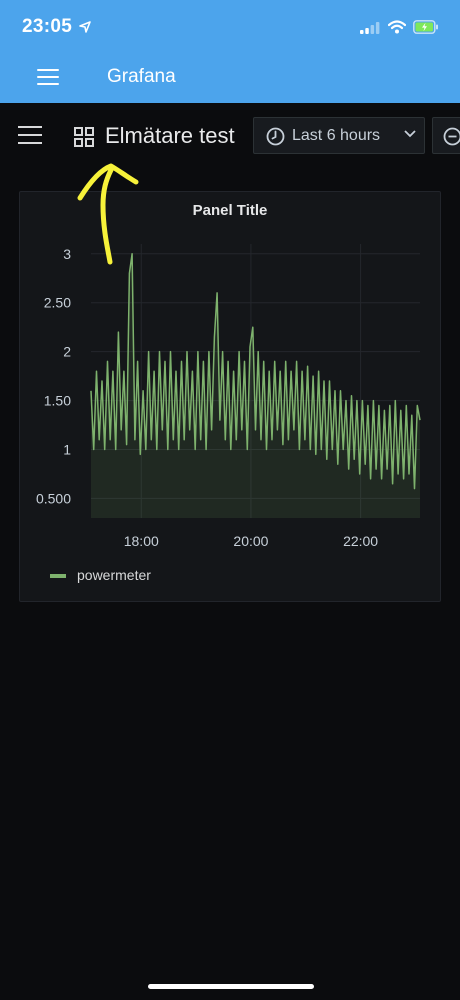  I want to click on chevron-down-icon, so click(410, 134).